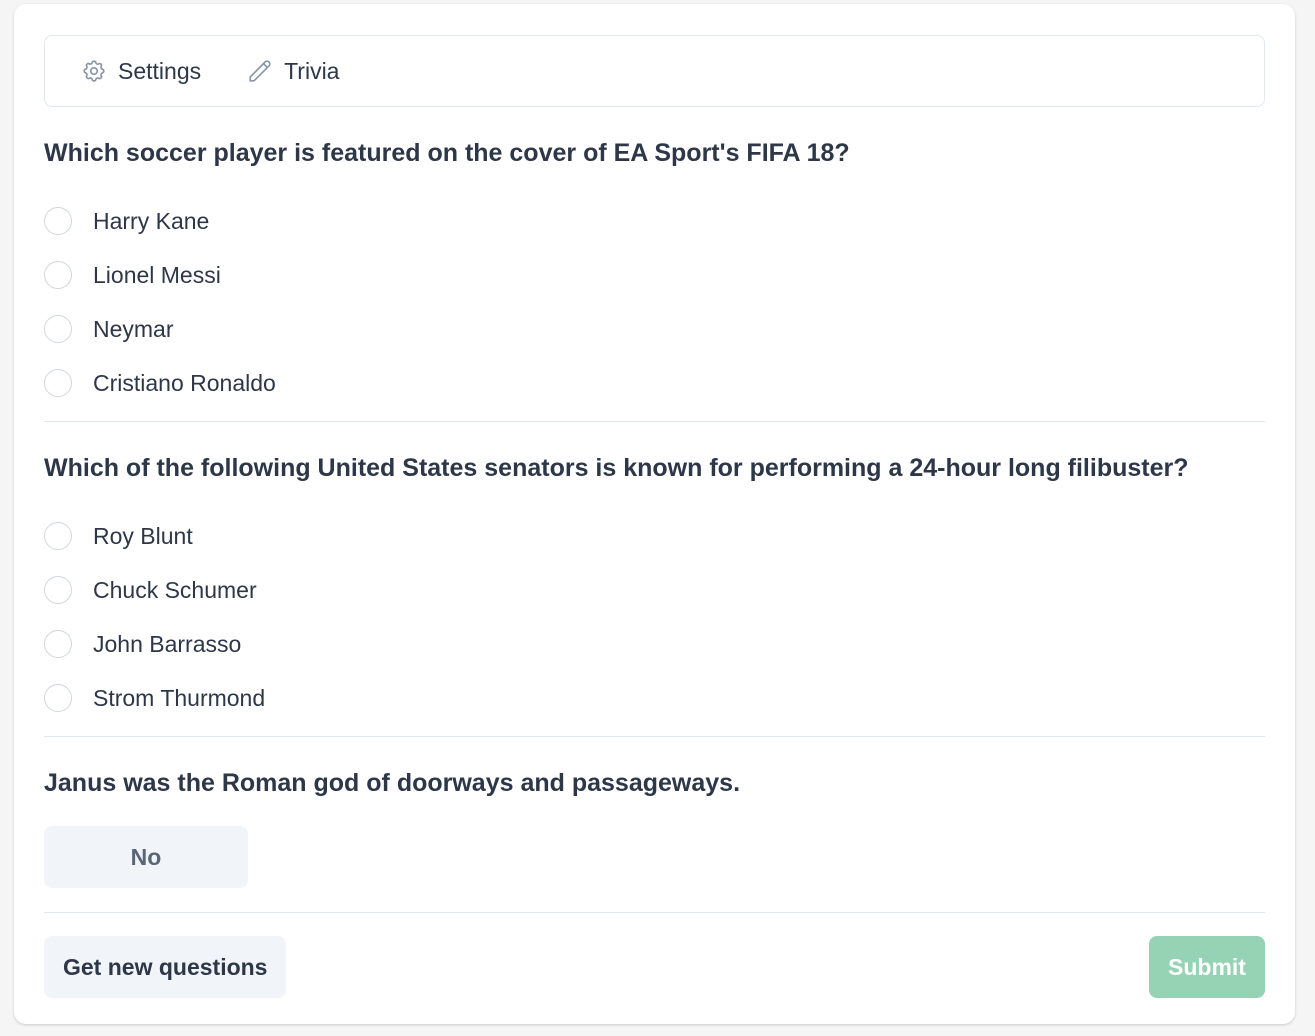 This screenshot has width=1315, height=1036. What do you see at coordinates (654, 71) in the screenshot?
I see `tab-bar: Settings Trivia` at bounding box center [654, 71].